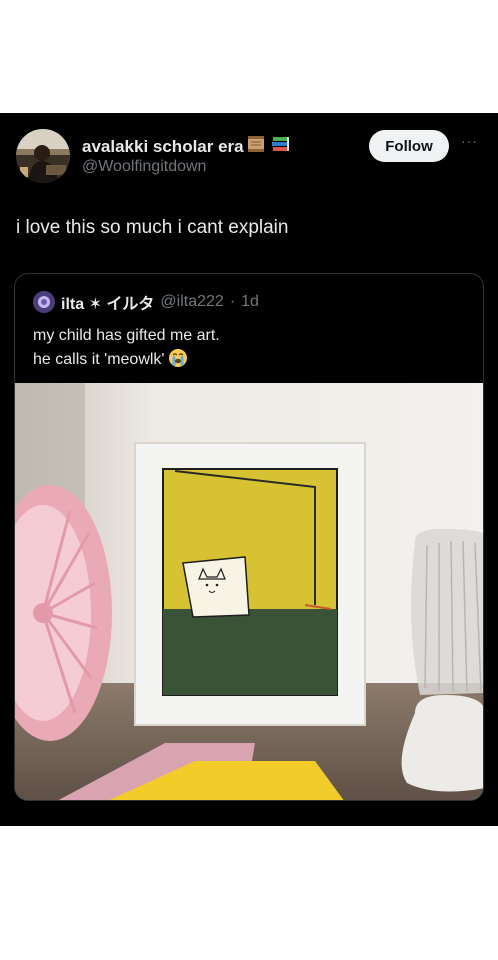  I want to click on quoted-text-line-1: my child has gifted me art., so click(126, 335).